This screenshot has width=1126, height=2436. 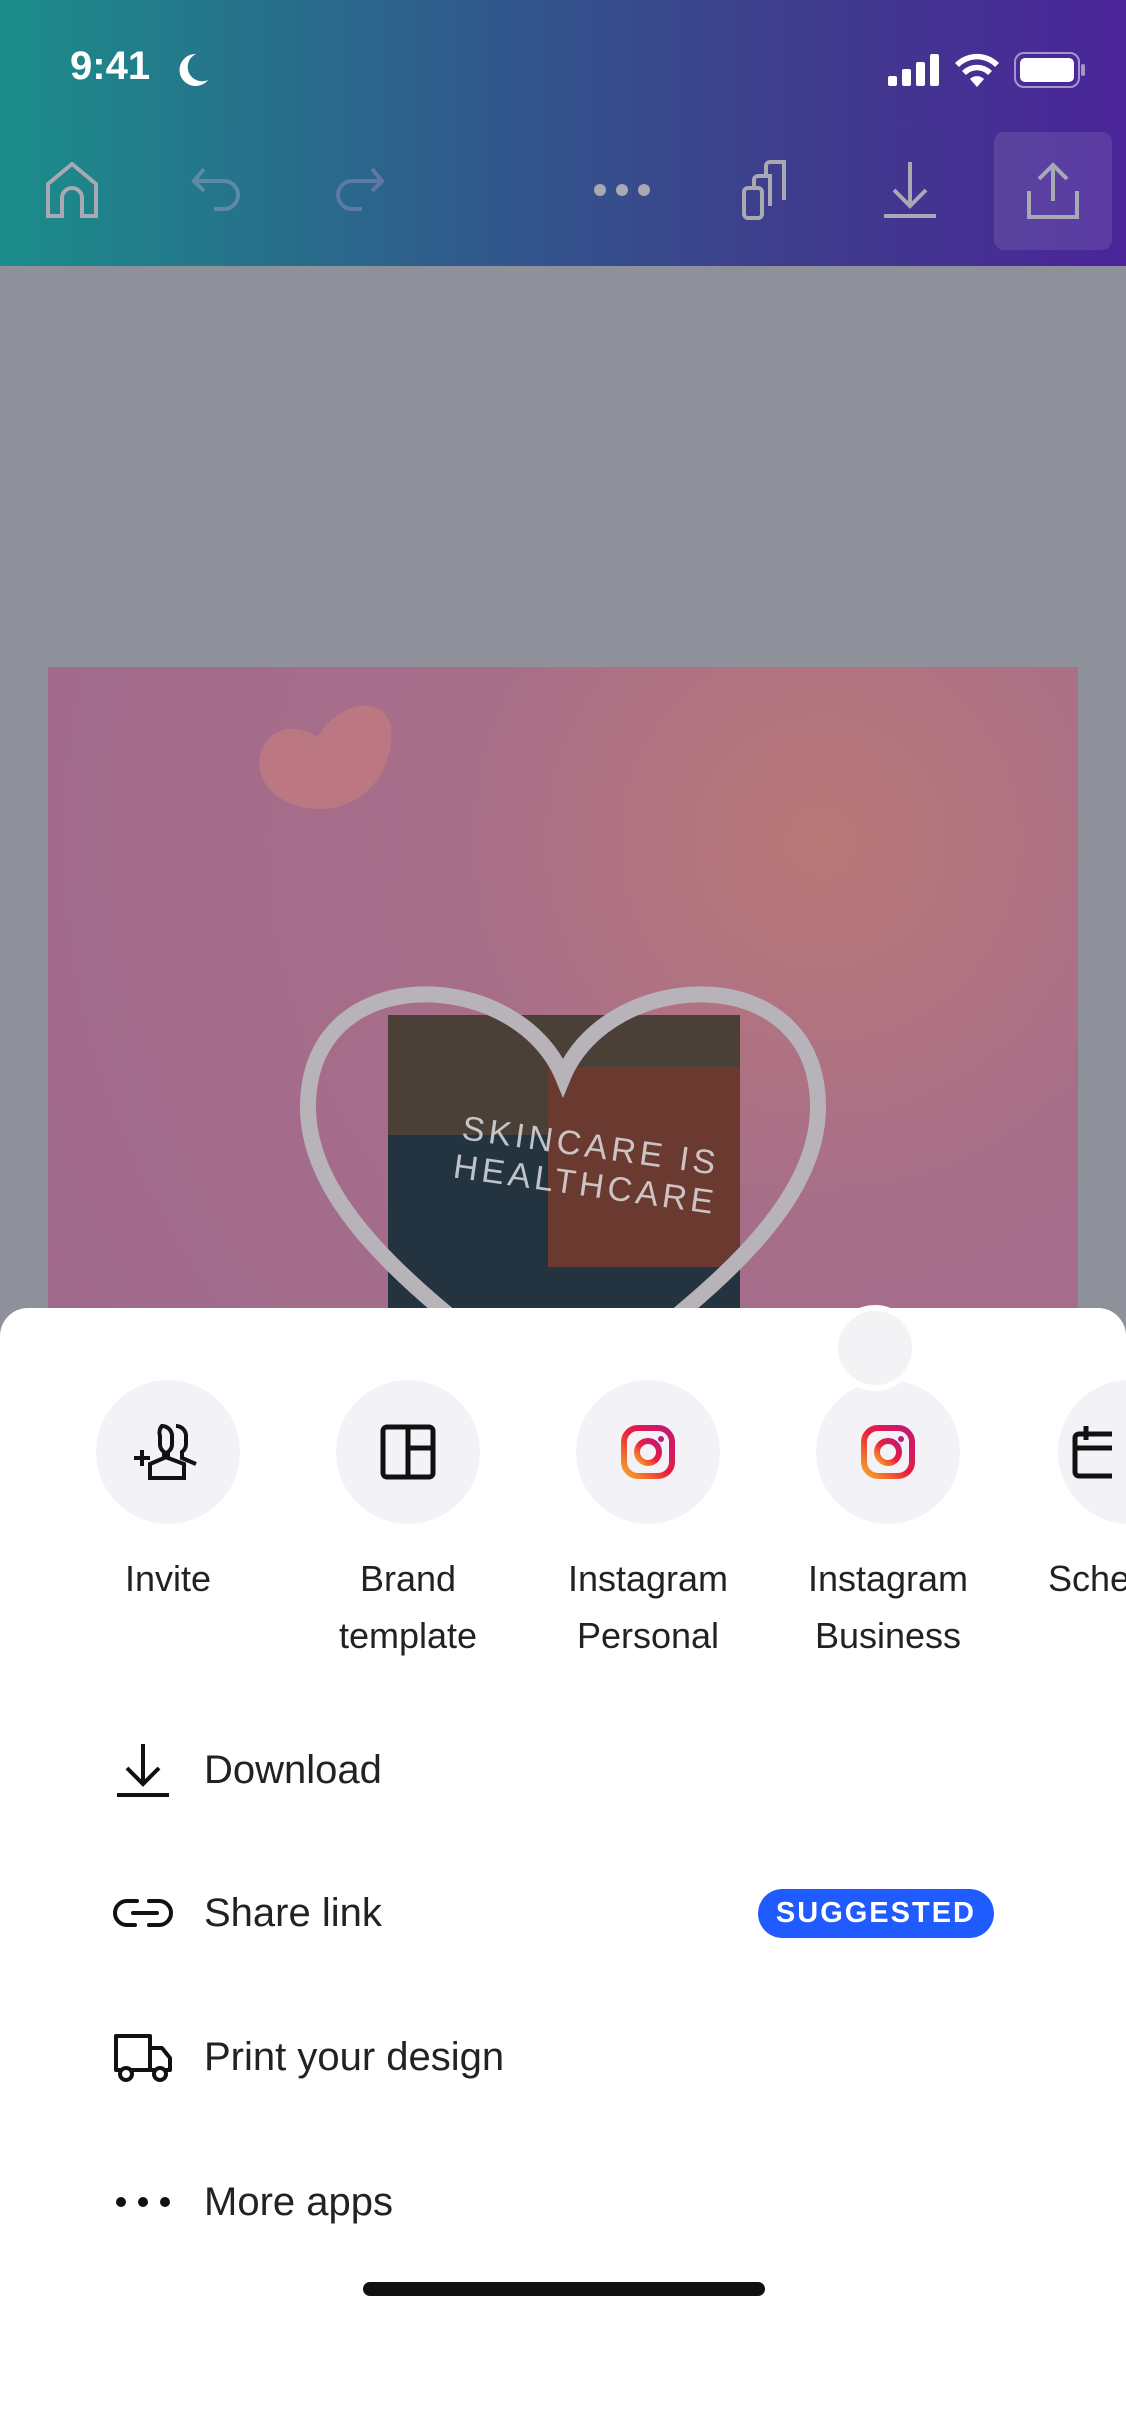 I want to click on brand-template-app: Brand template, so click(x=408, y=1522).